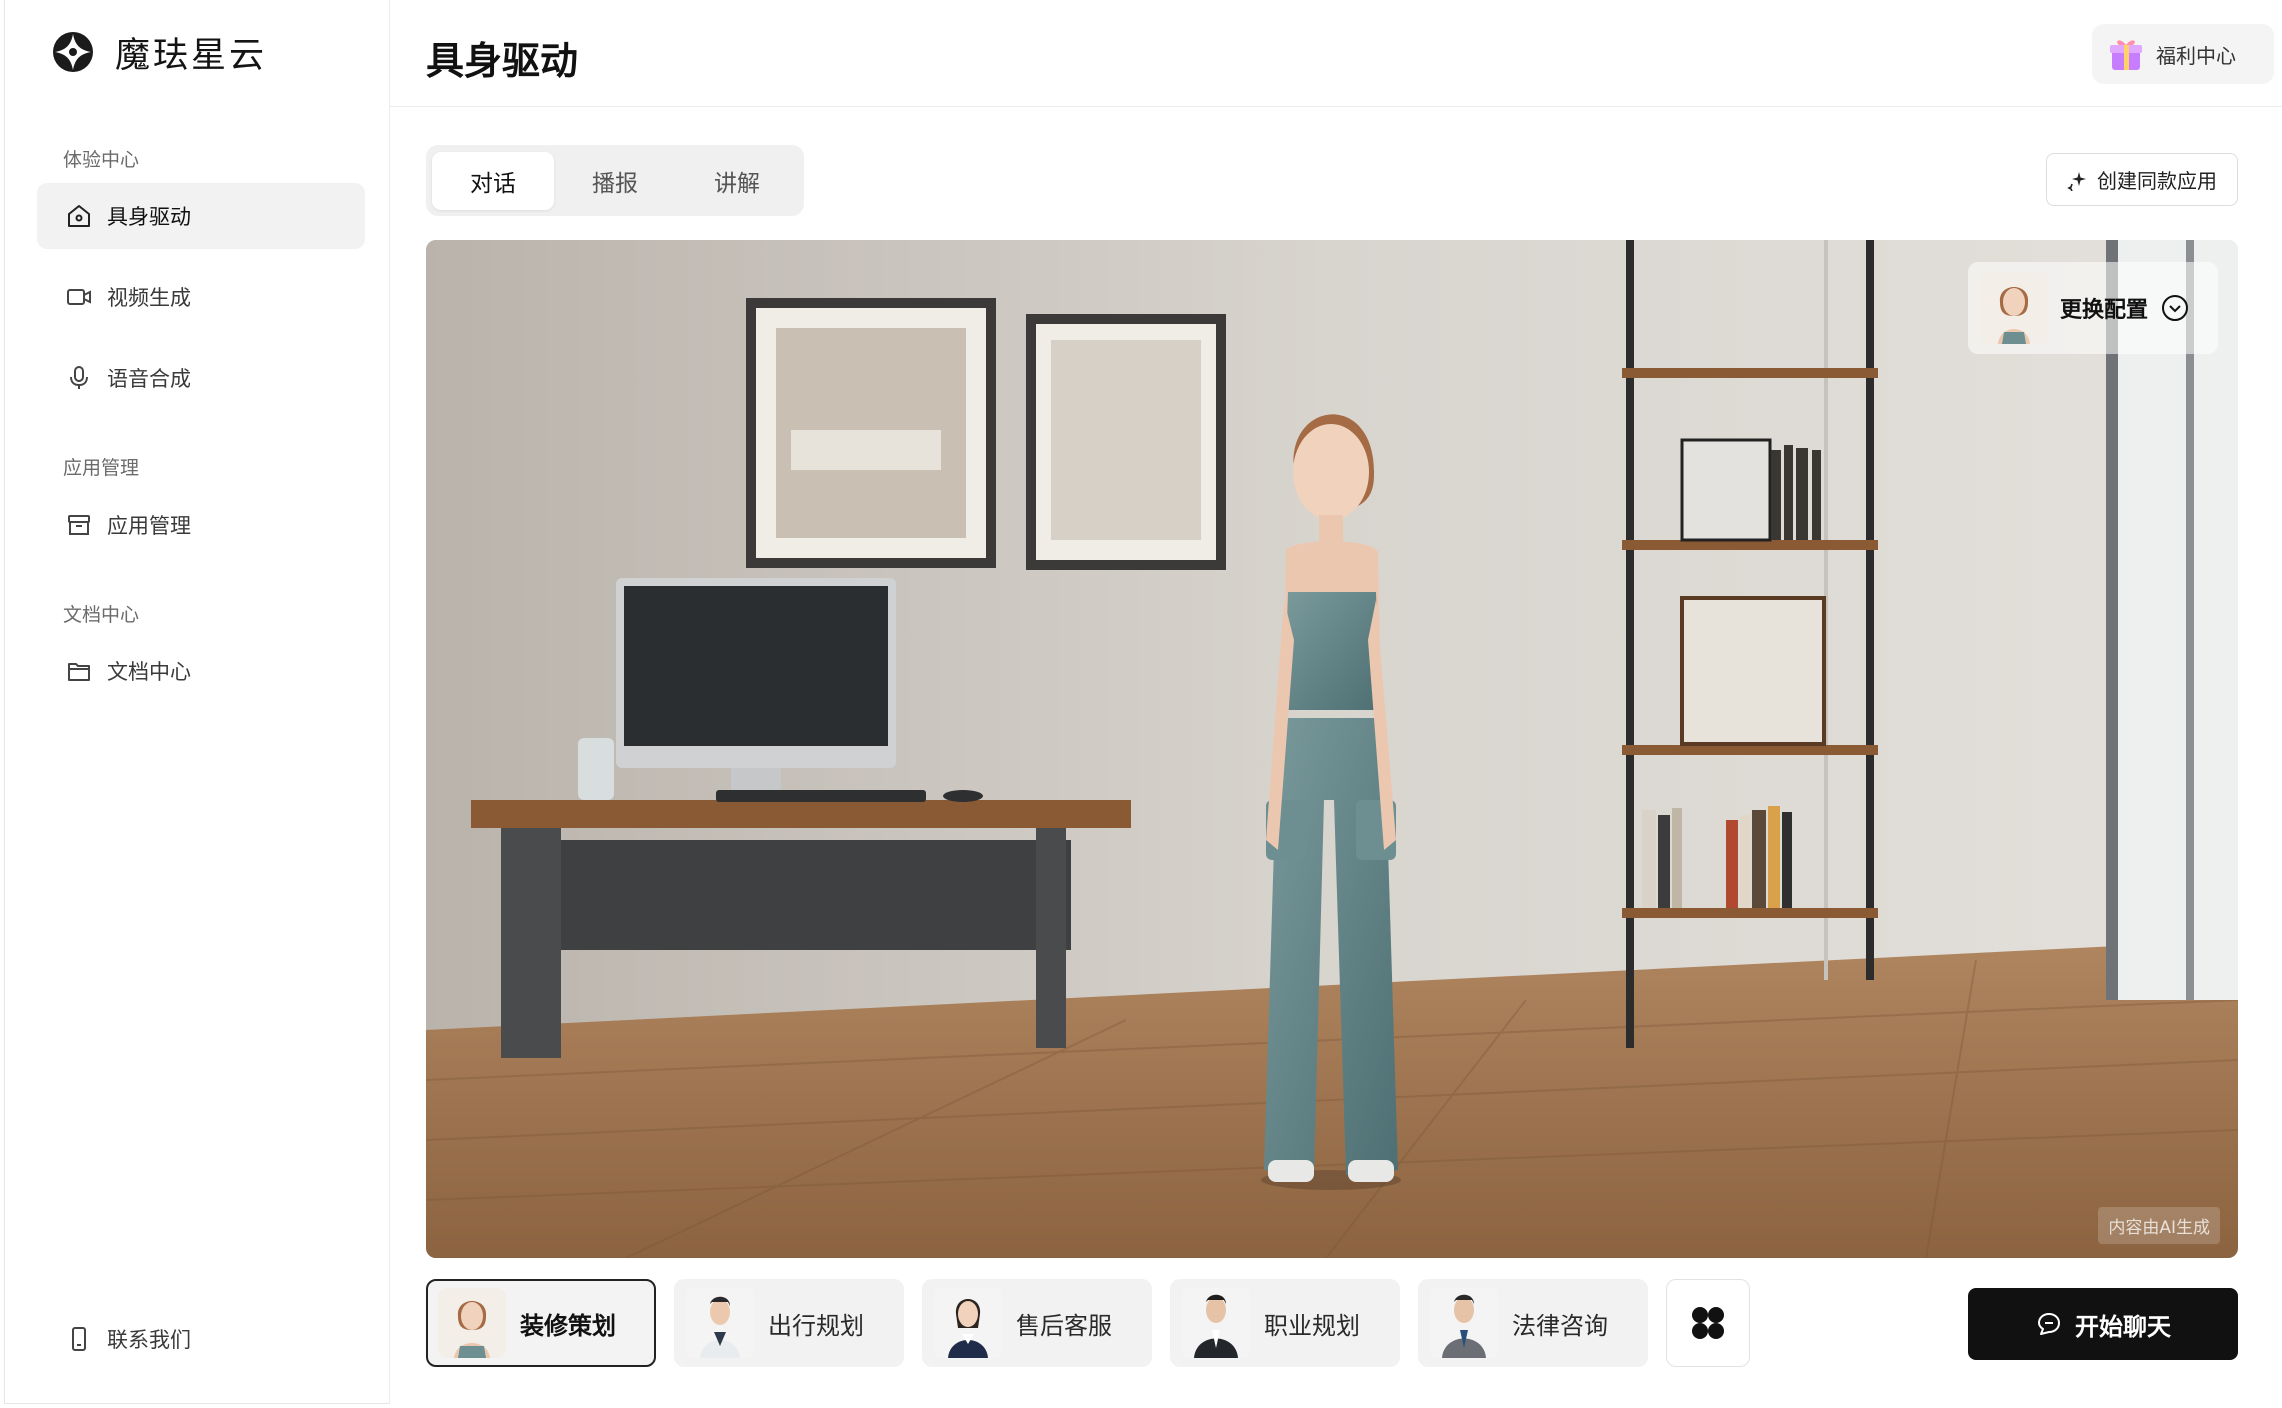 Image resolution: width=2282 pixels, height=1408 pixels. I want to click on folder-icon, so click(79, 672).